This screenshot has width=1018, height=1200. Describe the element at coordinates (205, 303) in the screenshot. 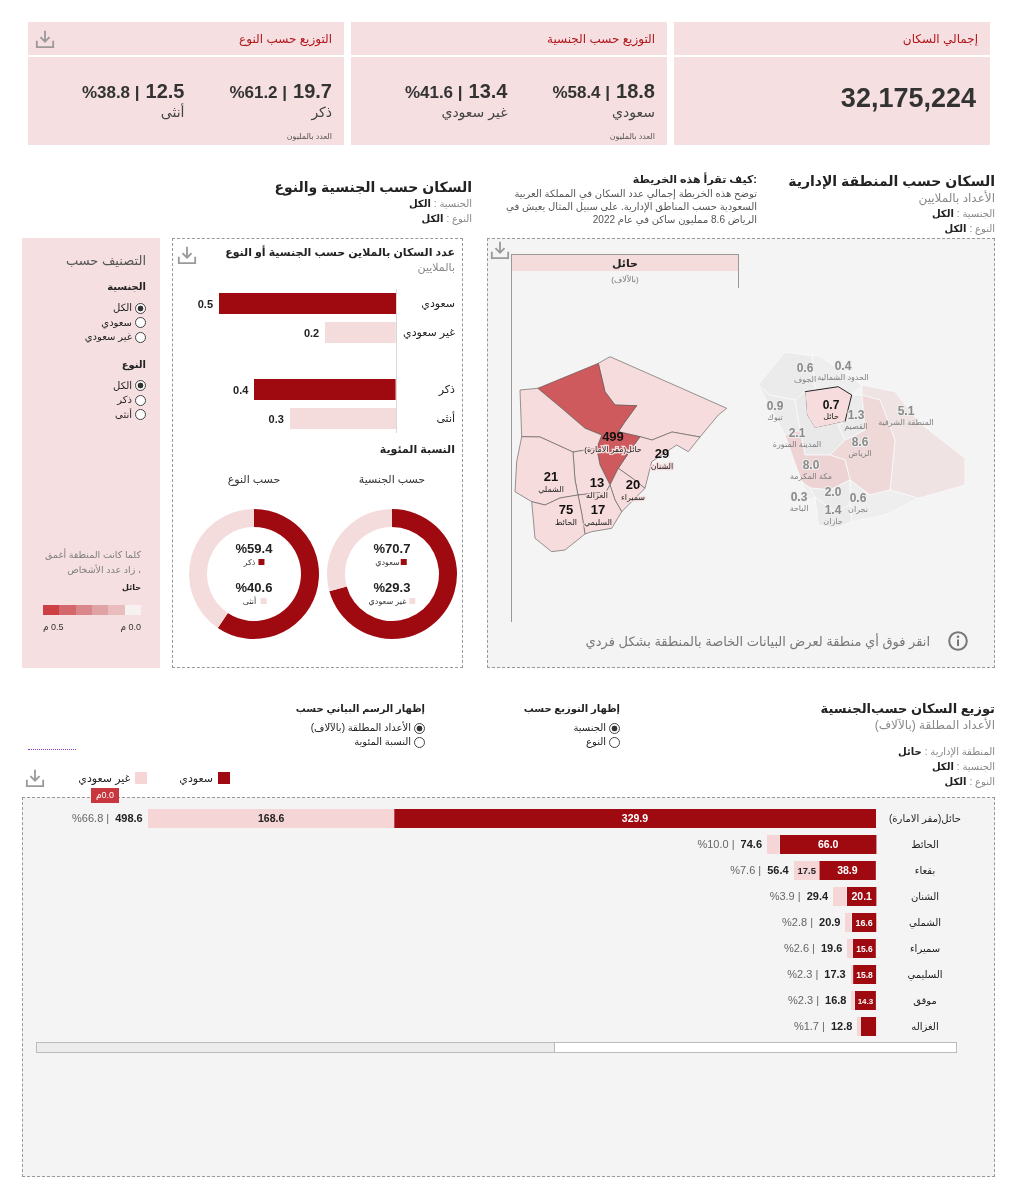

I see `bar-value-label: 0.5` at that location.